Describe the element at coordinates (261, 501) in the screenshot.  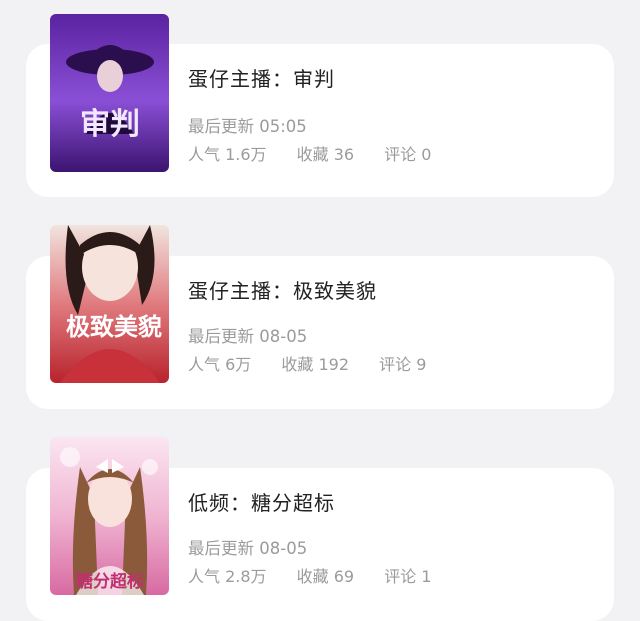
I see `book-title: 低频：糖分超标` at that location.